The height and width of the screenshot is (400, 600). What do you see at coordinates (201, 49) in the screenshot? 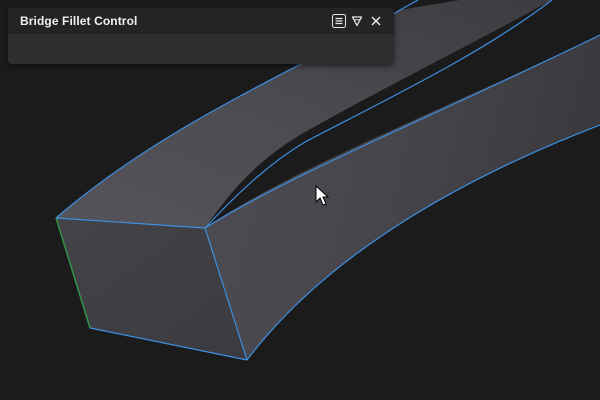
I see `panel-body` at bounding box center [201, 49].